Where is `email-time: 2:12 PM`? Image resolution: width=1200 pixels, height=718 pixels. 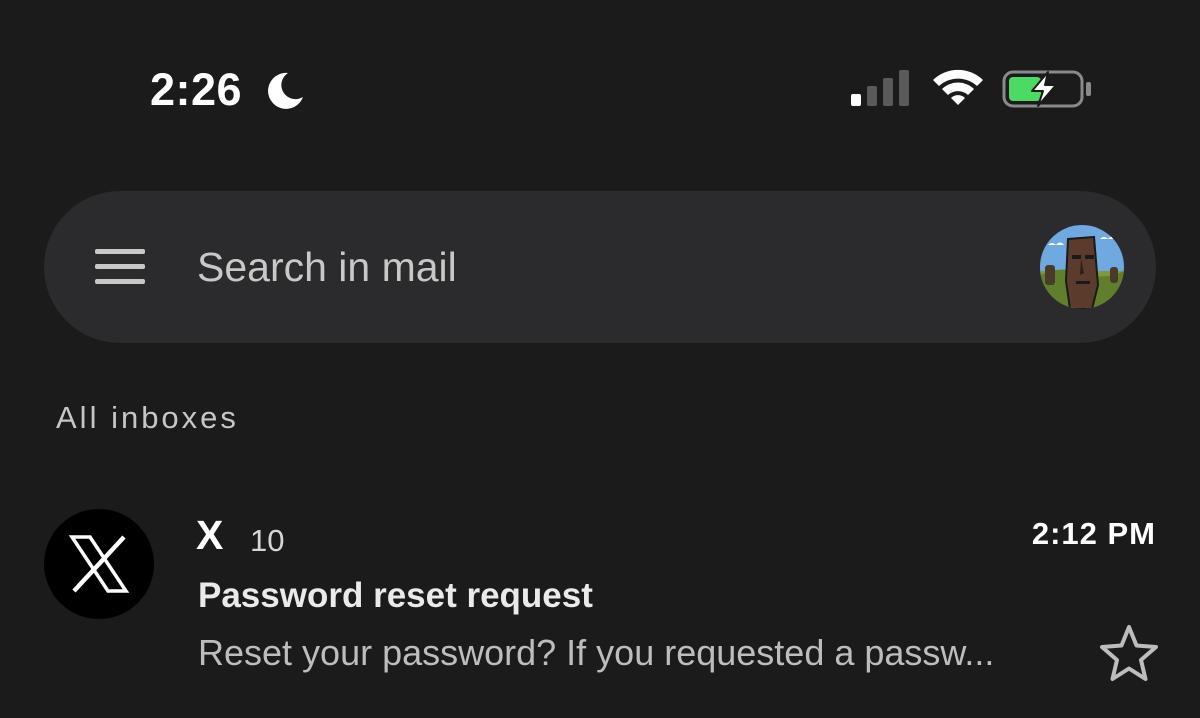 email-time: 2:12 PM is located at coordinates (1093, 533).